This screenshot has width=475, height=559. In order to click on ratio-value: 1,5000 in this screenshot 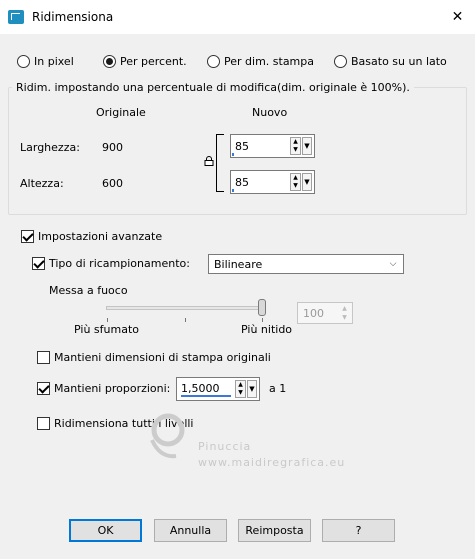, I will do `click(206, 389)`.